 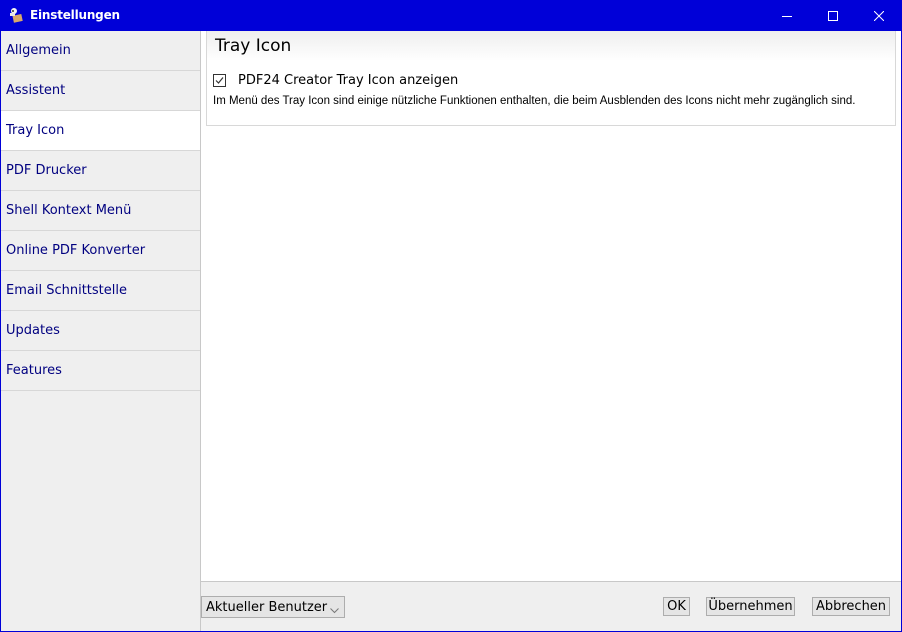 What do you see at coordinates (100, 131) in the screenshot?
I see `sidebar-item-tray-icon: Tray Icon` at bounding box center [100, 131].